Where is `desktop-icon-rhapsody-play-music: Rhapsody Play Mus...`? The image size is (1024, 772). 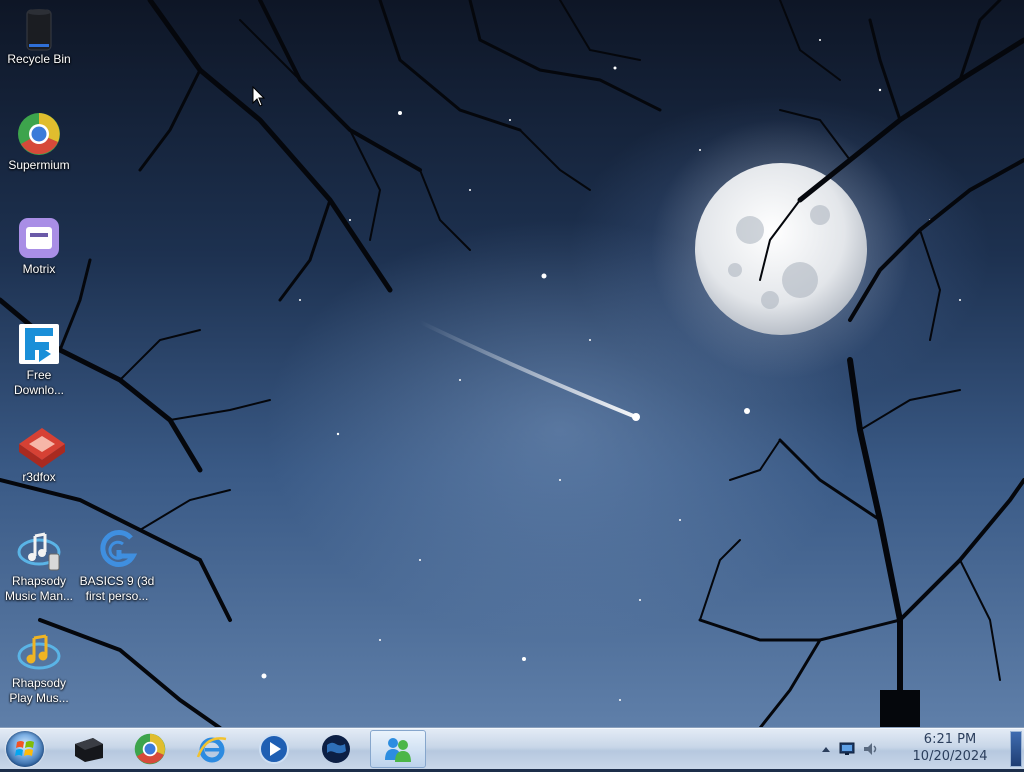
desktop-icon-rhapsody-play-music: Rhapsody Play Mus... is located at coordinates (39, 668).